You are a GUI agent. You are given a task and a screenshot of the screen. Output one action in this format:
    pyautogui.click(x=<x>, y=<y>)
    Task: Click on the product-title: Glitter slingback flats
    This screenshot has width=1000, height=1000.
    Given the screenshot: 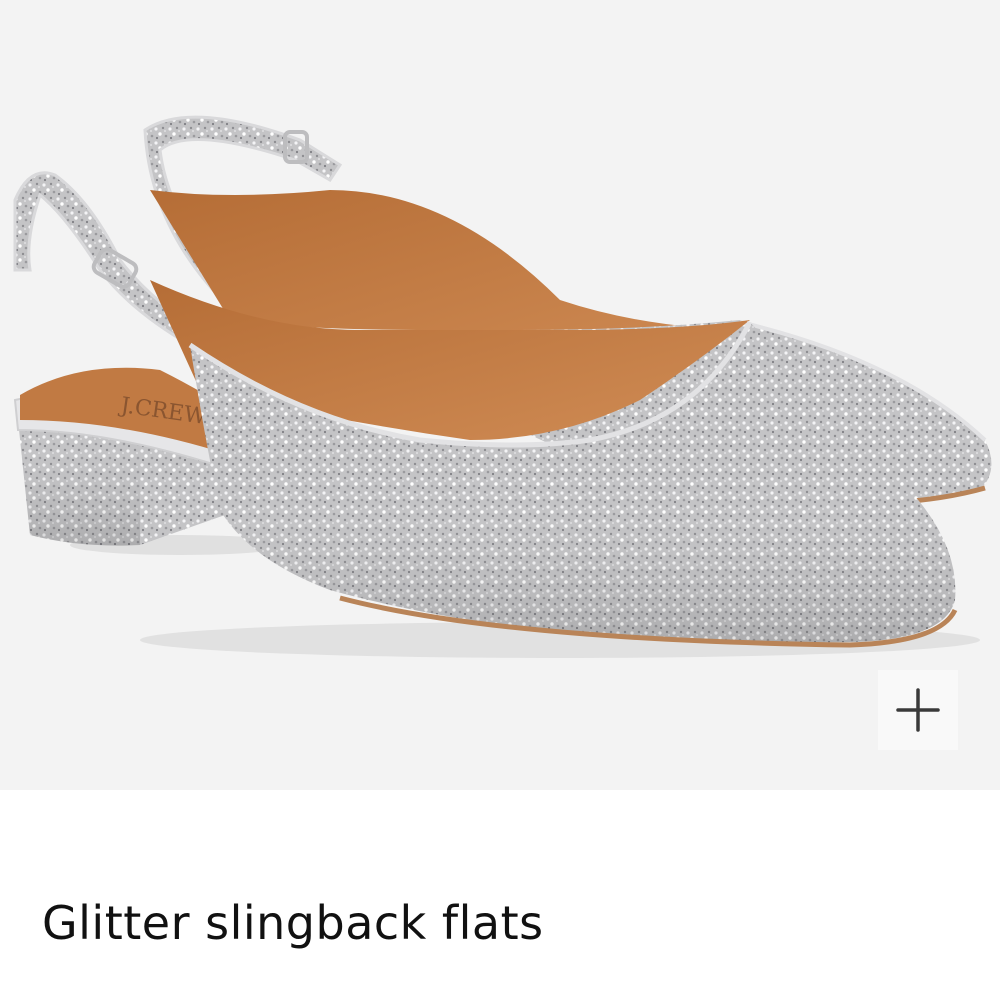 What is the action you would take?
    pyautogui.click(x=293, y=923)
    